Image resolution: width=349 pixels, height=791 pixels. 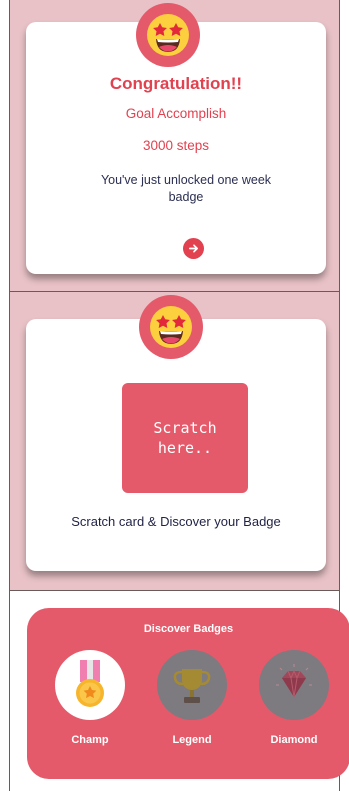 I want to click on scratch-caption: Scratch card & Discover your Badge, so click(x=176, y=521).